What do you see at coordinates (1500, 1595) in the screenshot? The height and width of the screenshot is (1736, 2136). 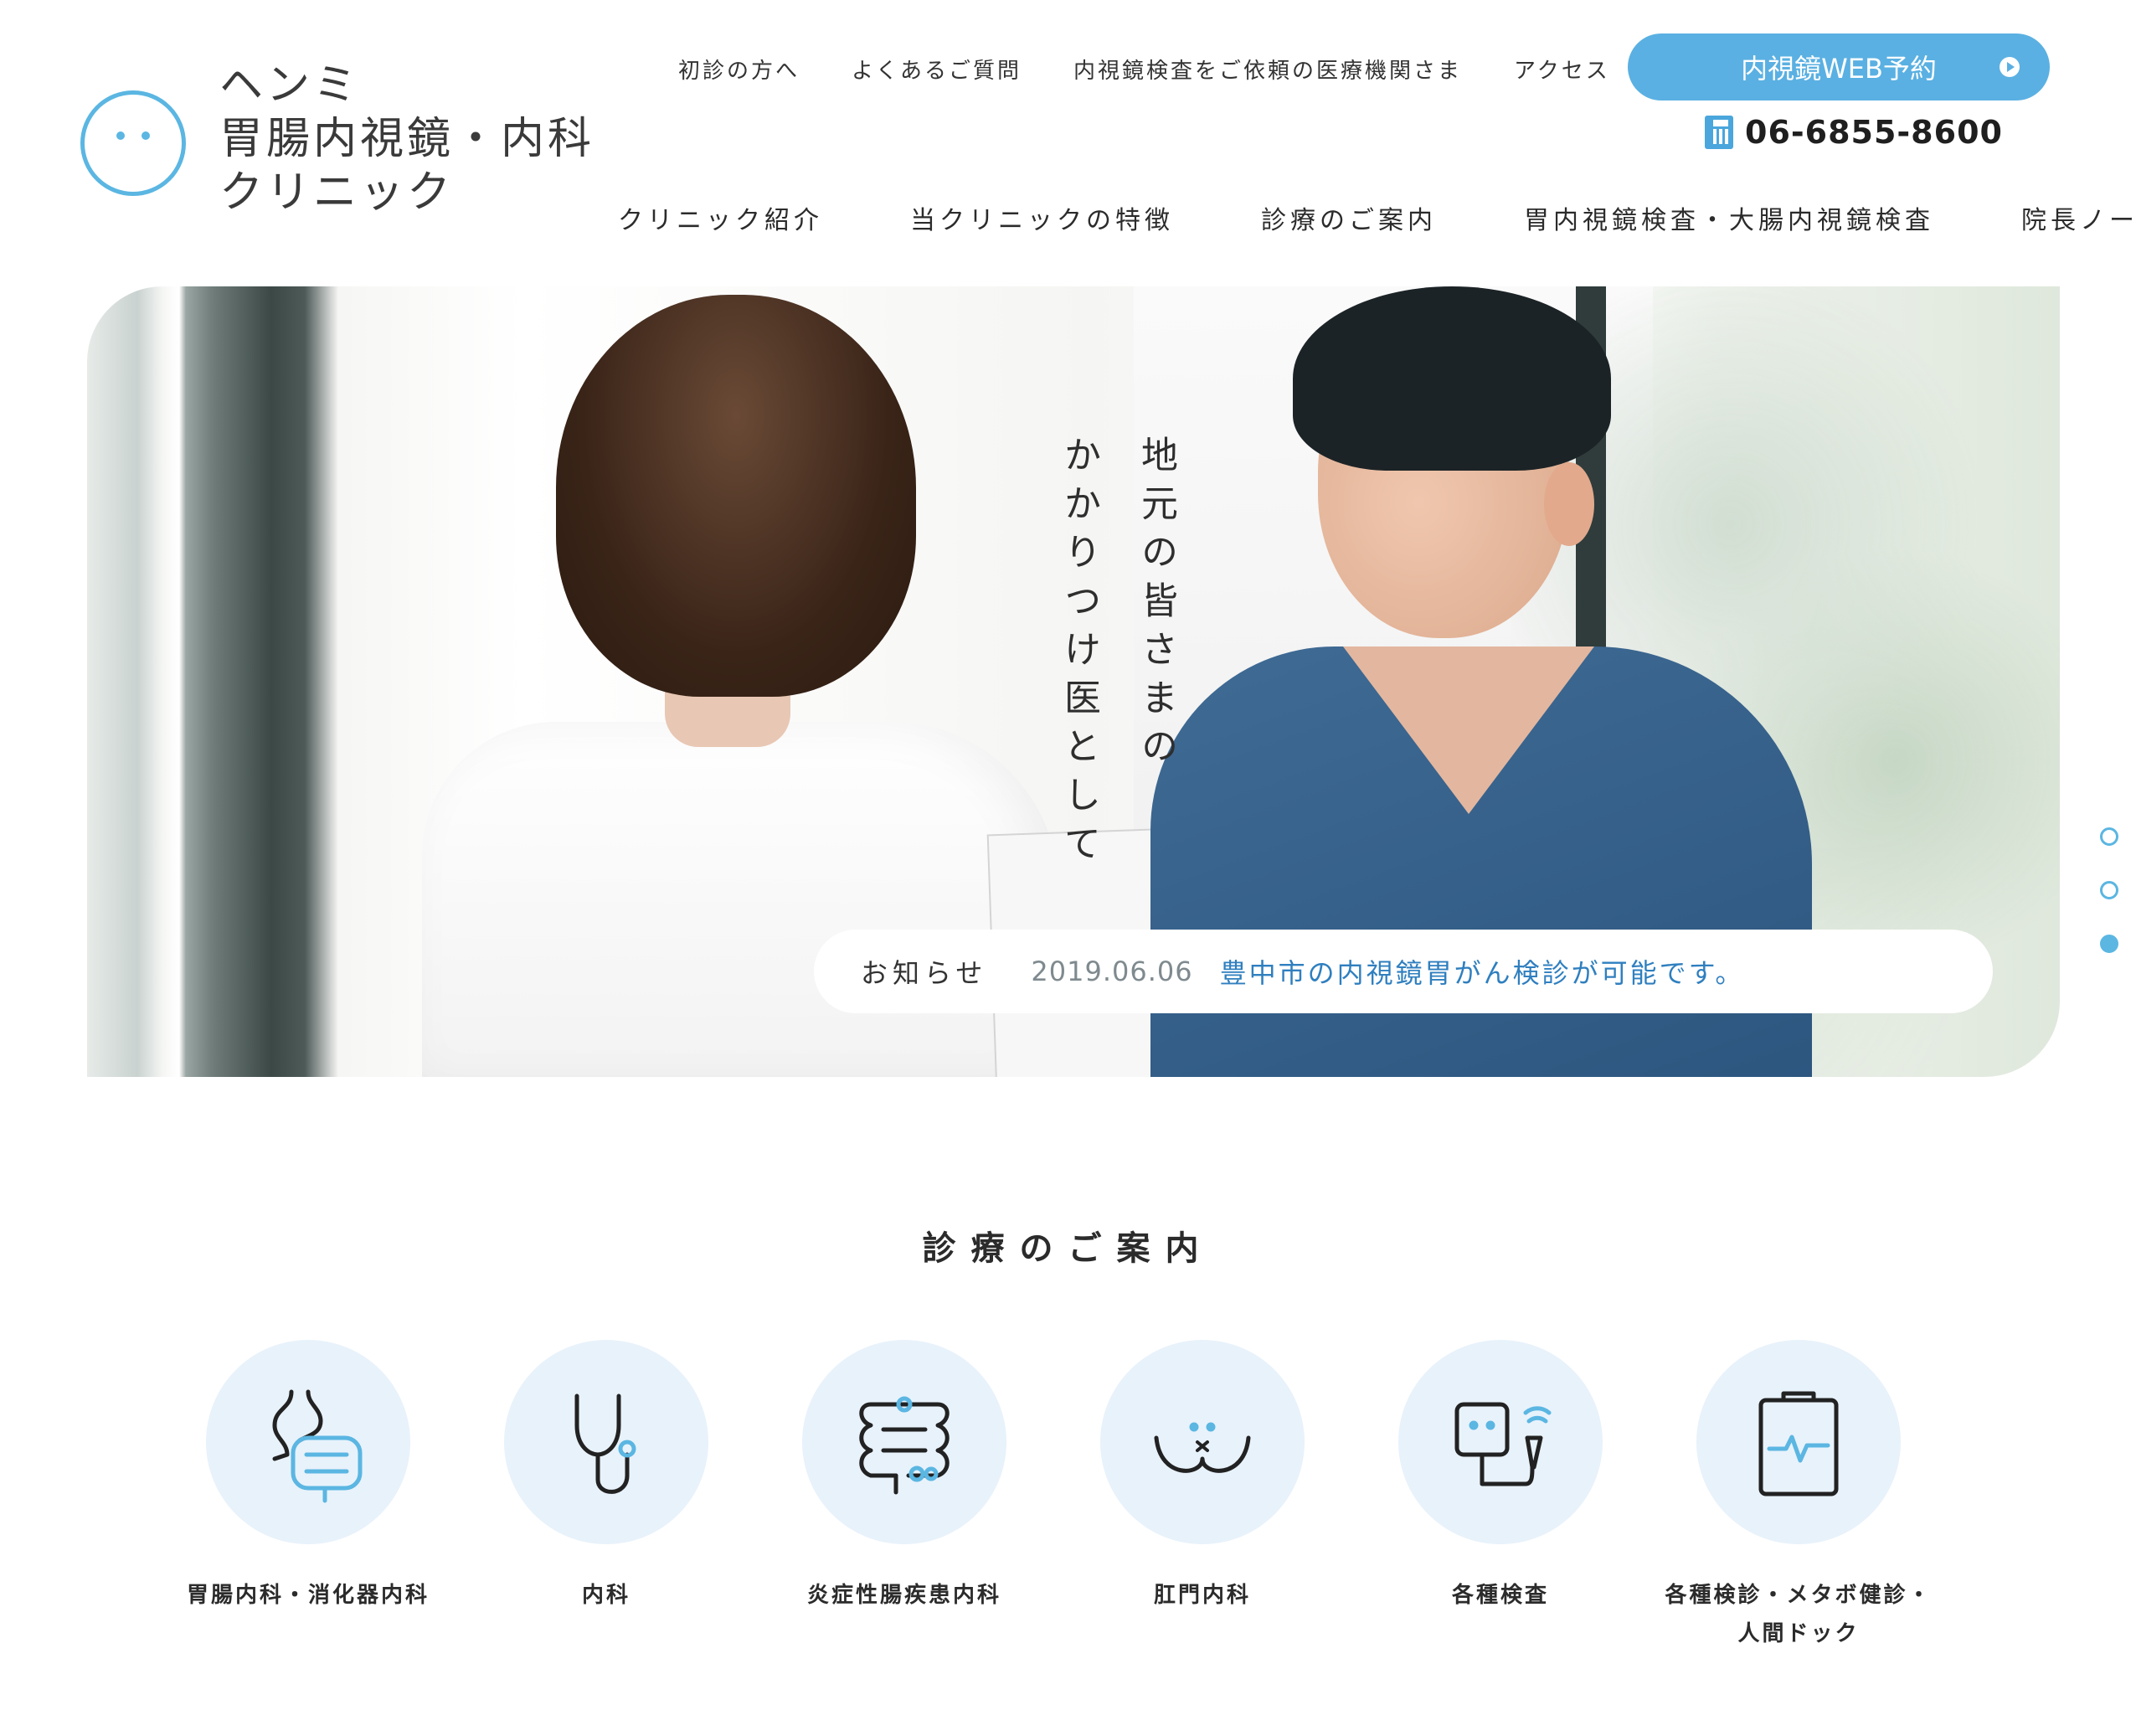 I see `service-label: 各種検査` at bounding box center [1500, 1595].